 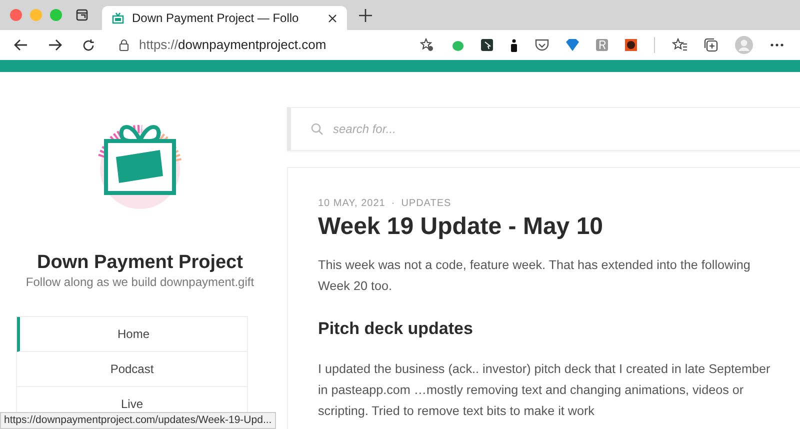 What do you see at coordinates (545, 390) in the screenshot?
I see `body-paragraph: I updated the business (ack.. investor) pitch deck that I created in late September in pasteapp.com …mostly removing text and changing animations, videos or scripting. Tried to remove text bits to make it work` at bounding box center [545, 390].